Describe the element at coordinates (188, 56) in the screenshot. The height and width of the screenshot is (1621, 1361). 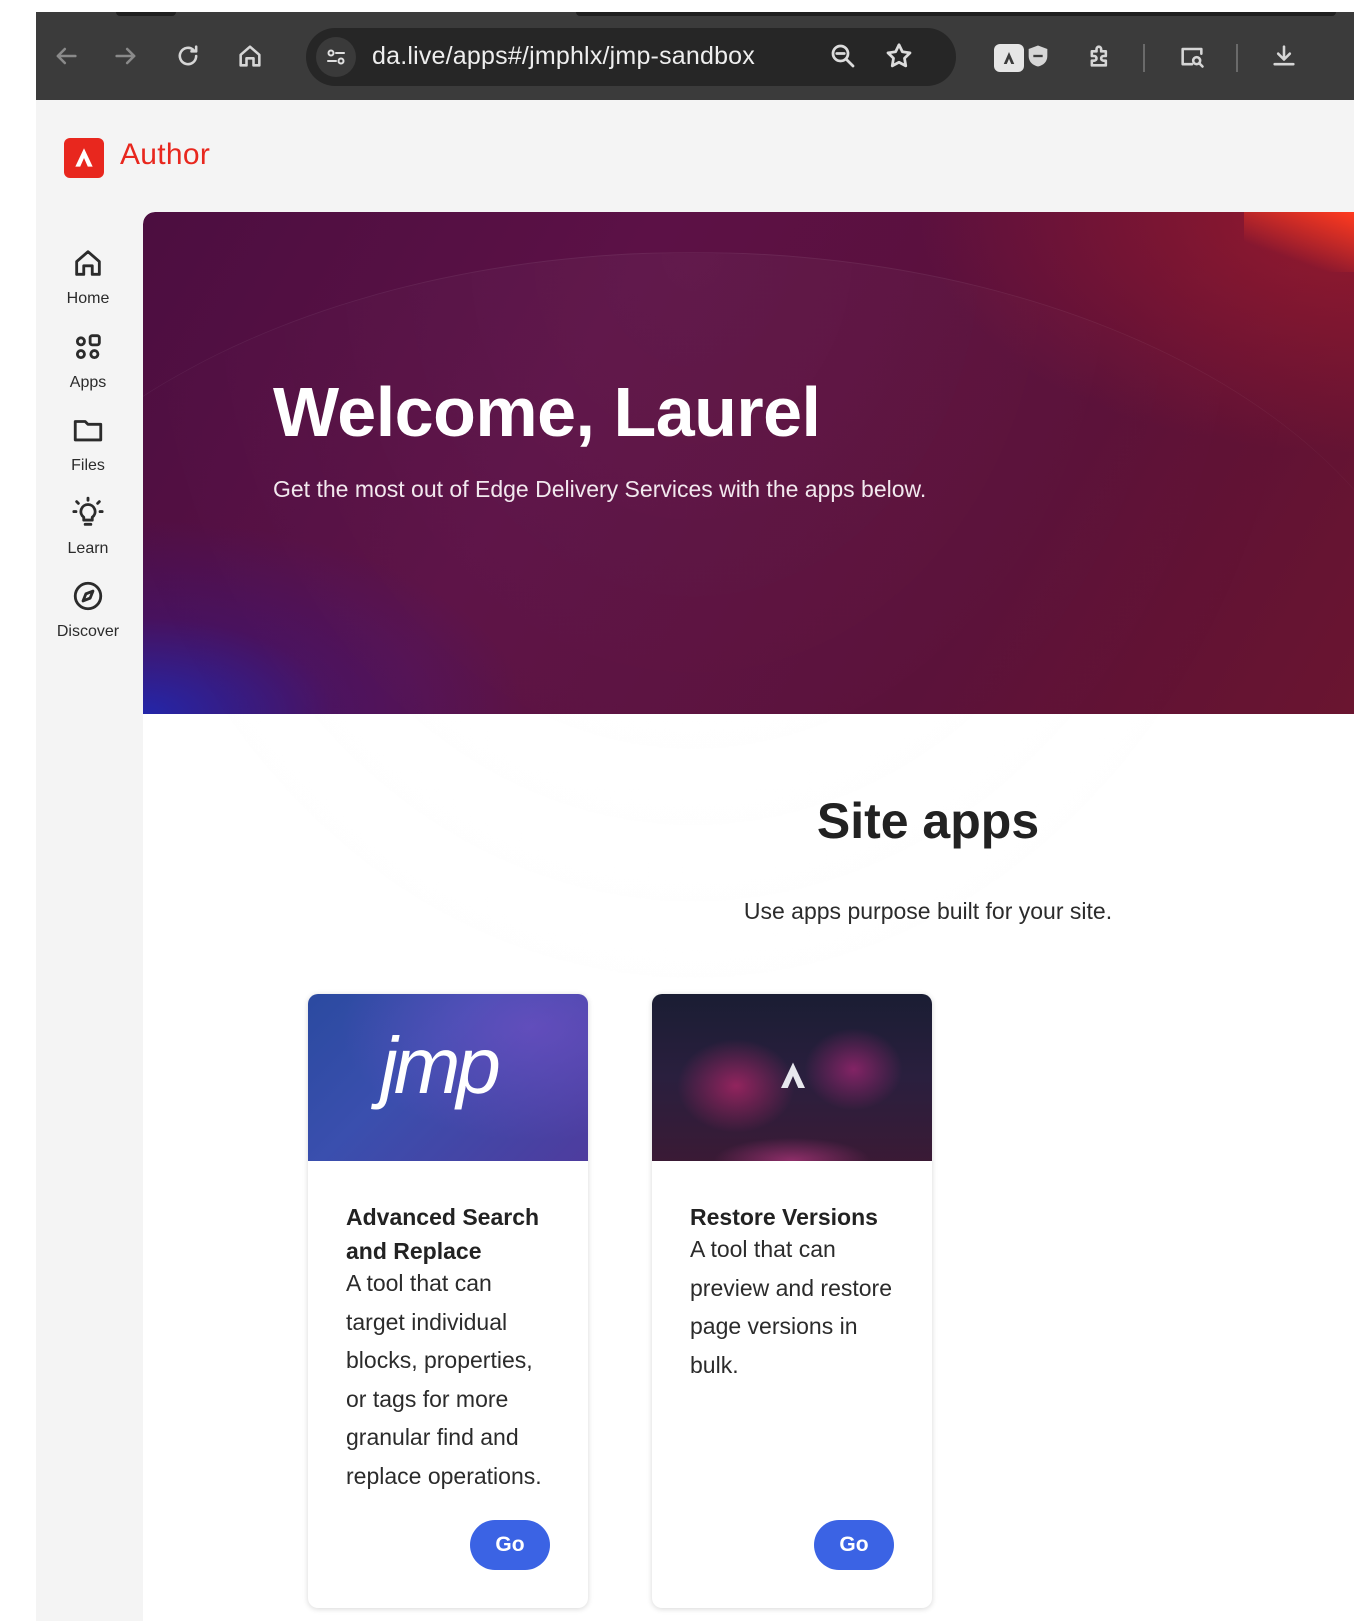
I see `reload-icon` at that location.